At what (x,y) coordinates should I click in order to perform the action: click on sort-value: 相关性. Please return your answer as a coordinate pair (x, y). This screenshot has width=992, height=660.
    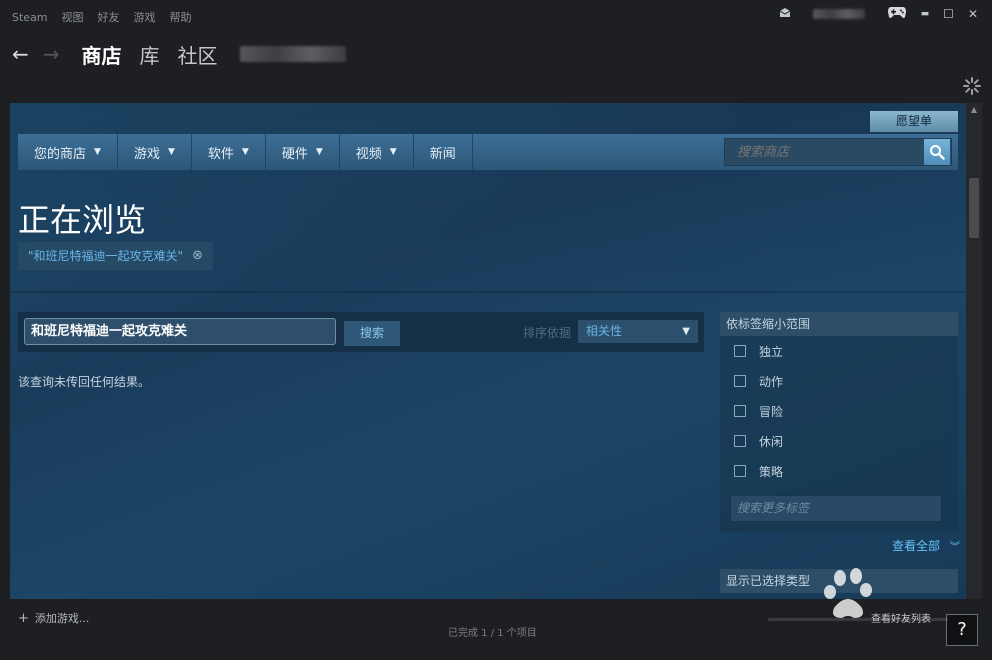
    Looking at the image, I should click on (604, 331).